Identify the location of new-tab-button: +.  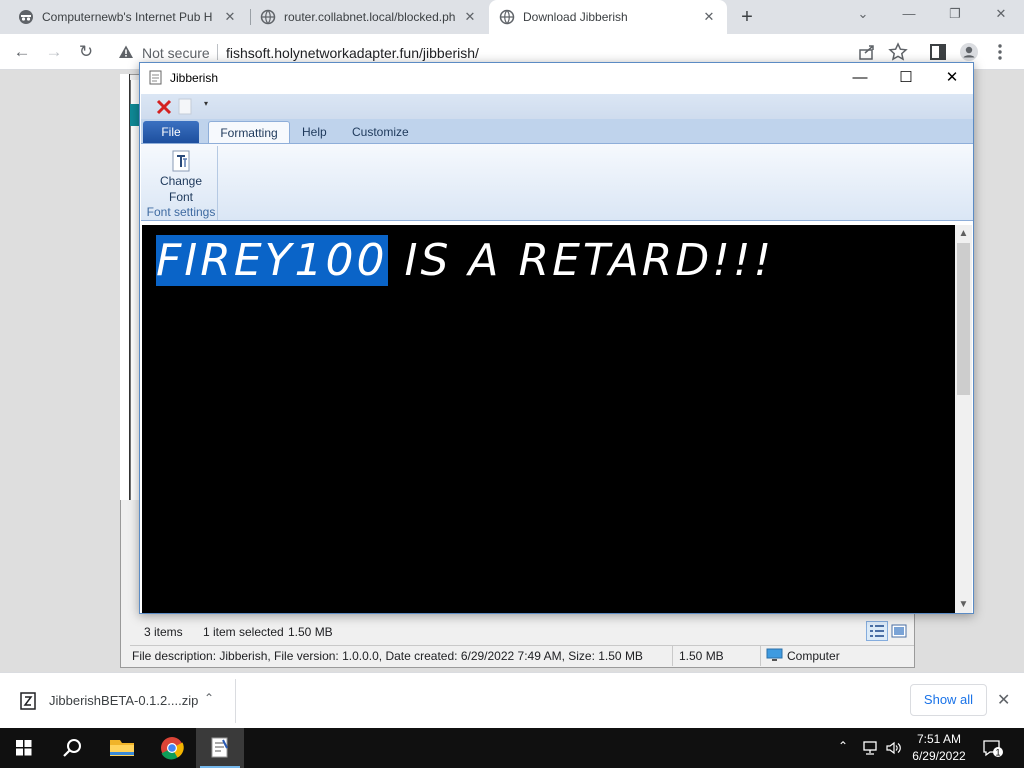
(747, 17).